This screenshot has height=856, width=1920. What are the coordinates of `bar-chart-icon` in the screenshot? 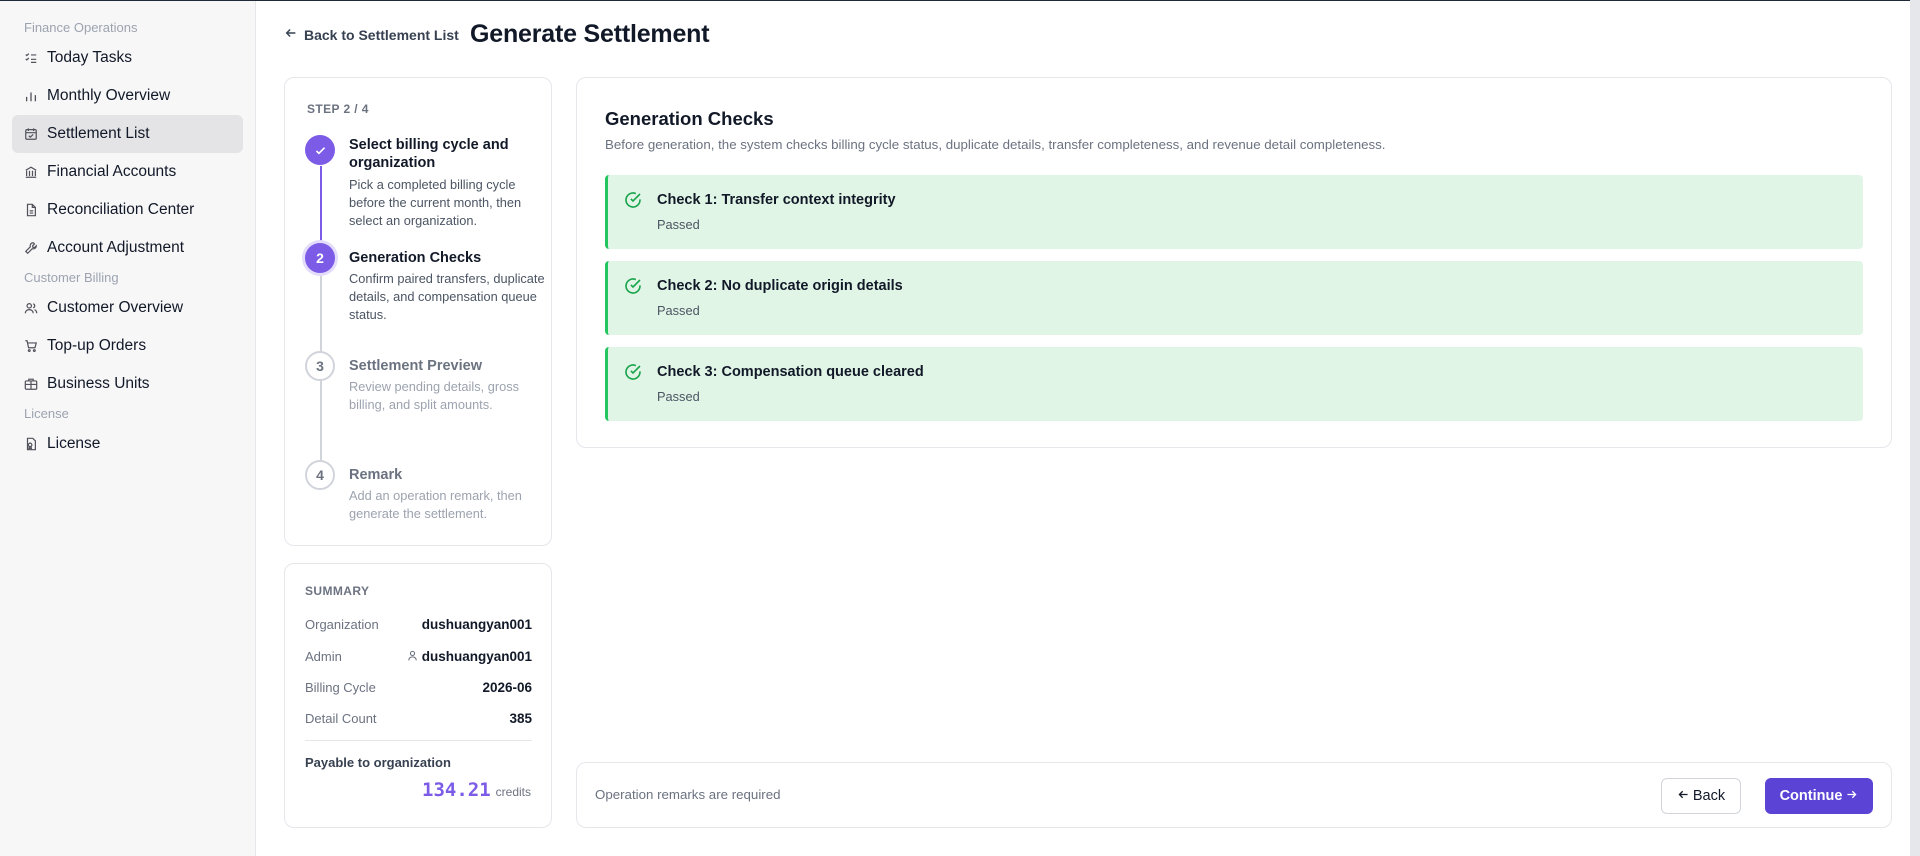 It's located at (31, 96).